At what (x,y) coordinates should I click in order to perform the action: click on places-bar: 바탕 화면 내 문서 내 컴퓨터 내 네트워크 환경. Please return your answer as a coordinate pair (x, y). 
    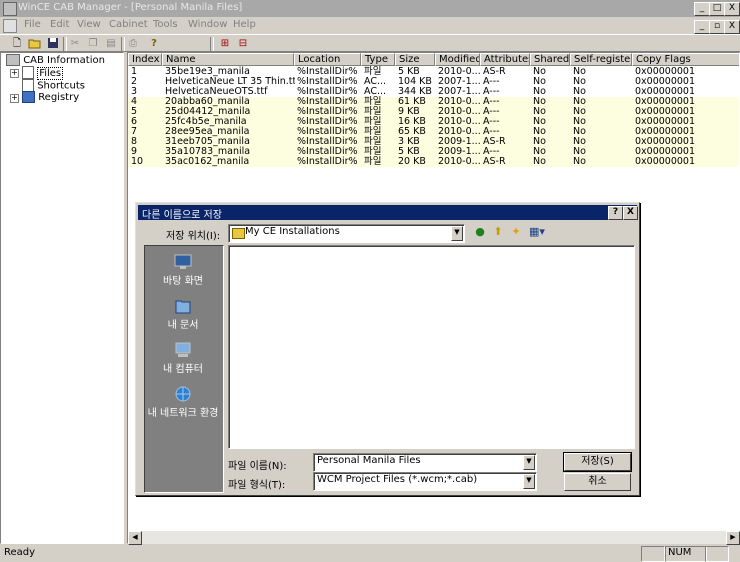
    Looking at the image, I should click on (184, 369).